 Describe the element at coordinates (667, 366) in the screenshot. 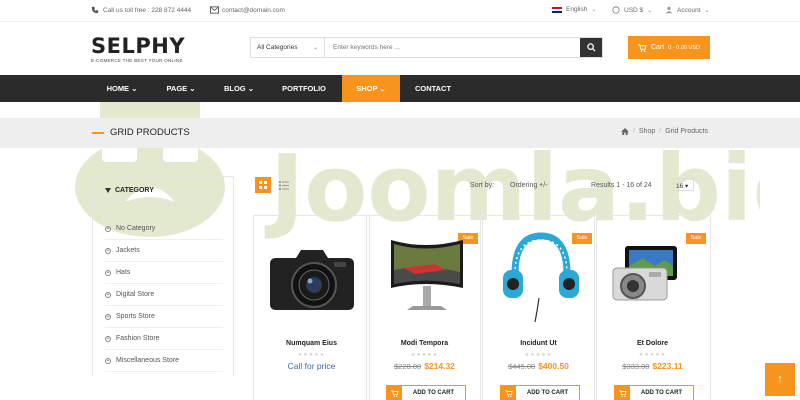

I see `sale-price: $223.11` at that location.